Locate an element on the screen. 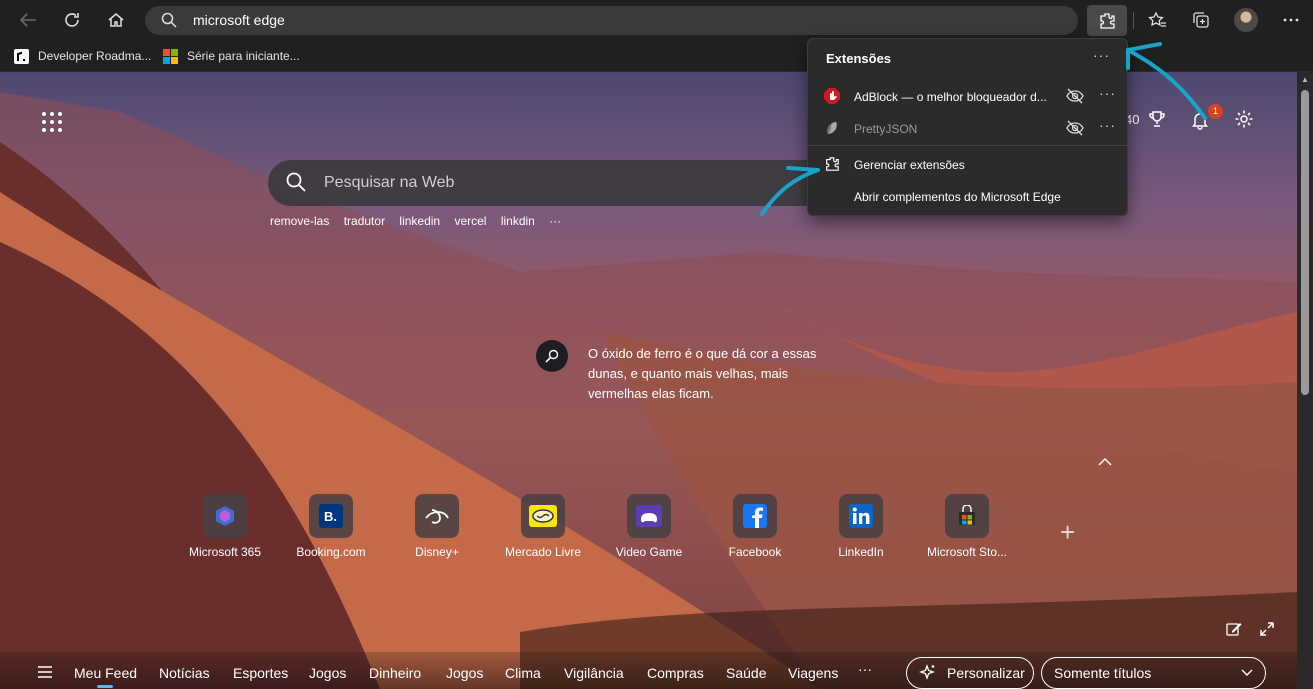 This screenshot has width=1313, height=689. scroll-up-arrow-icon: ▲ is located at coordinates (1305, 80).